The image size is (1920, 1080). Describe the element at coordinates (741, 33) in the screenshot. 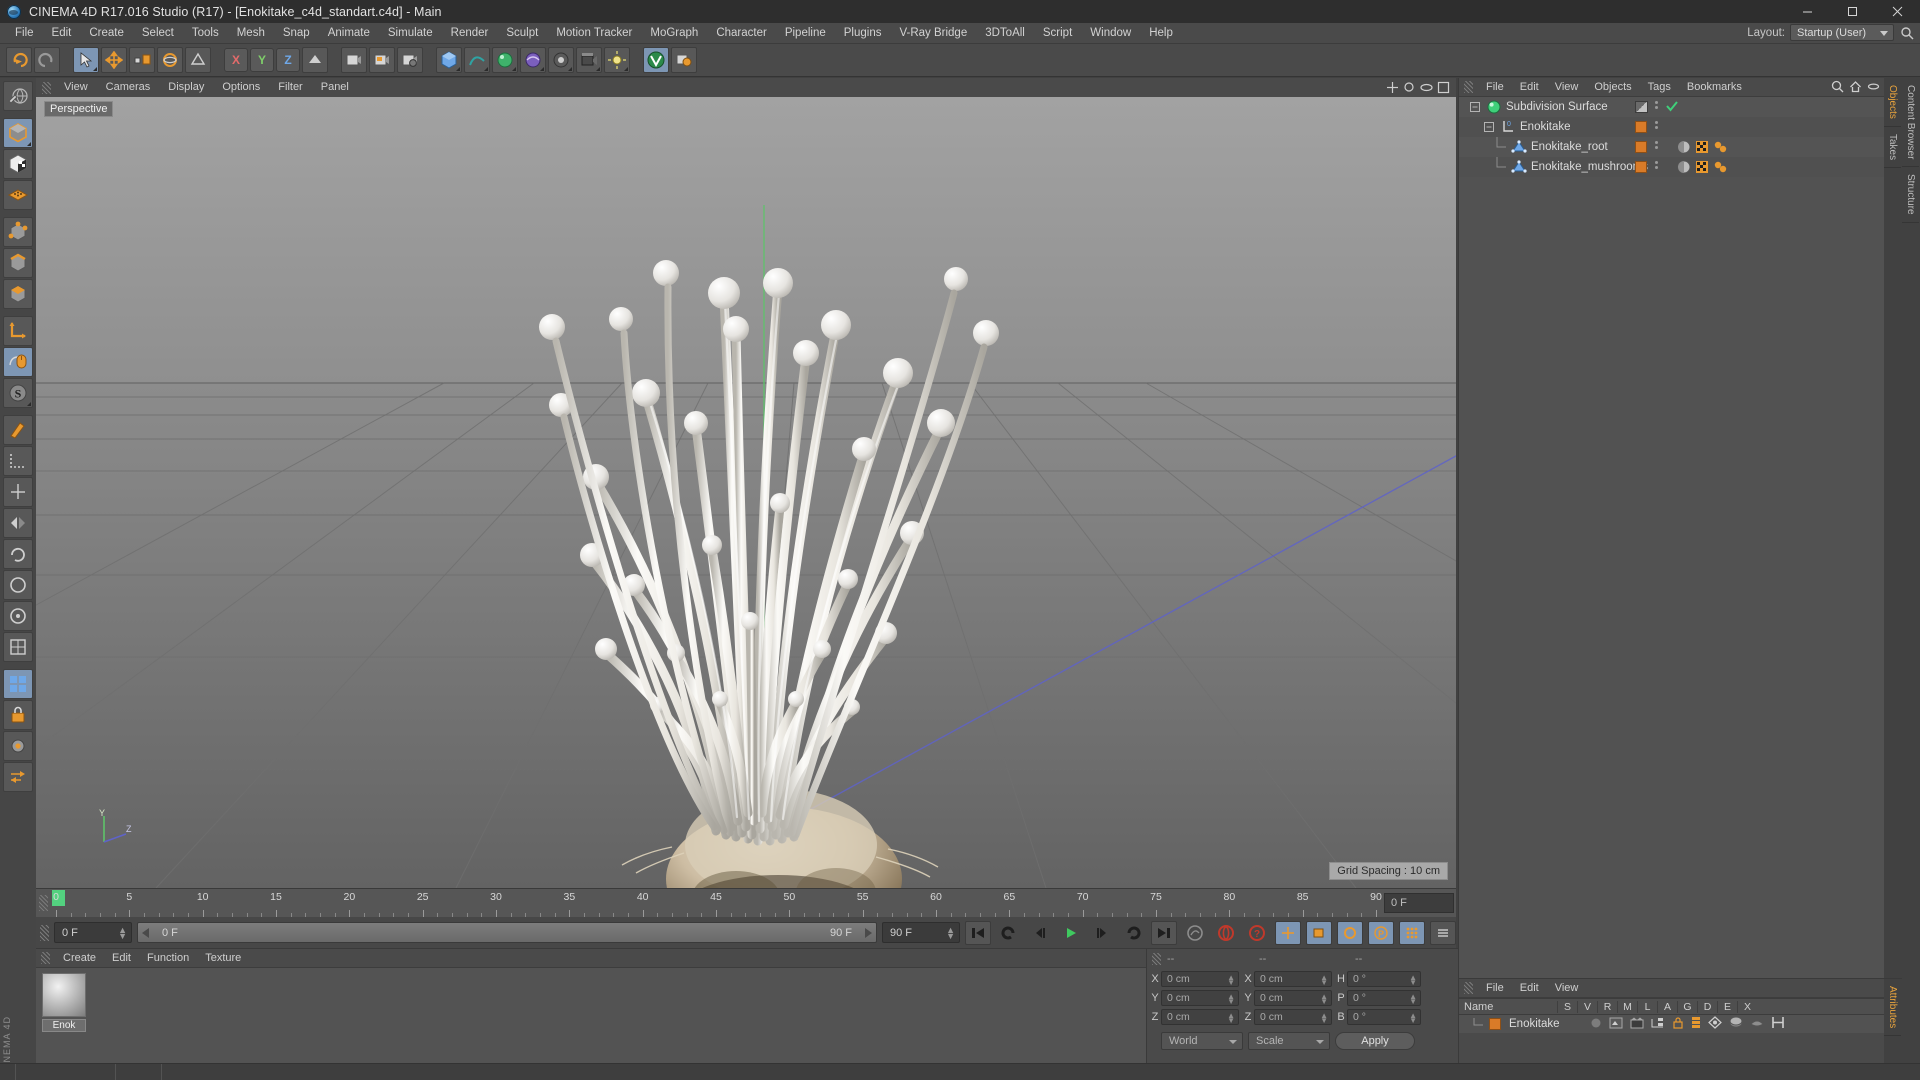

I see `menu-character: Character` at that location.